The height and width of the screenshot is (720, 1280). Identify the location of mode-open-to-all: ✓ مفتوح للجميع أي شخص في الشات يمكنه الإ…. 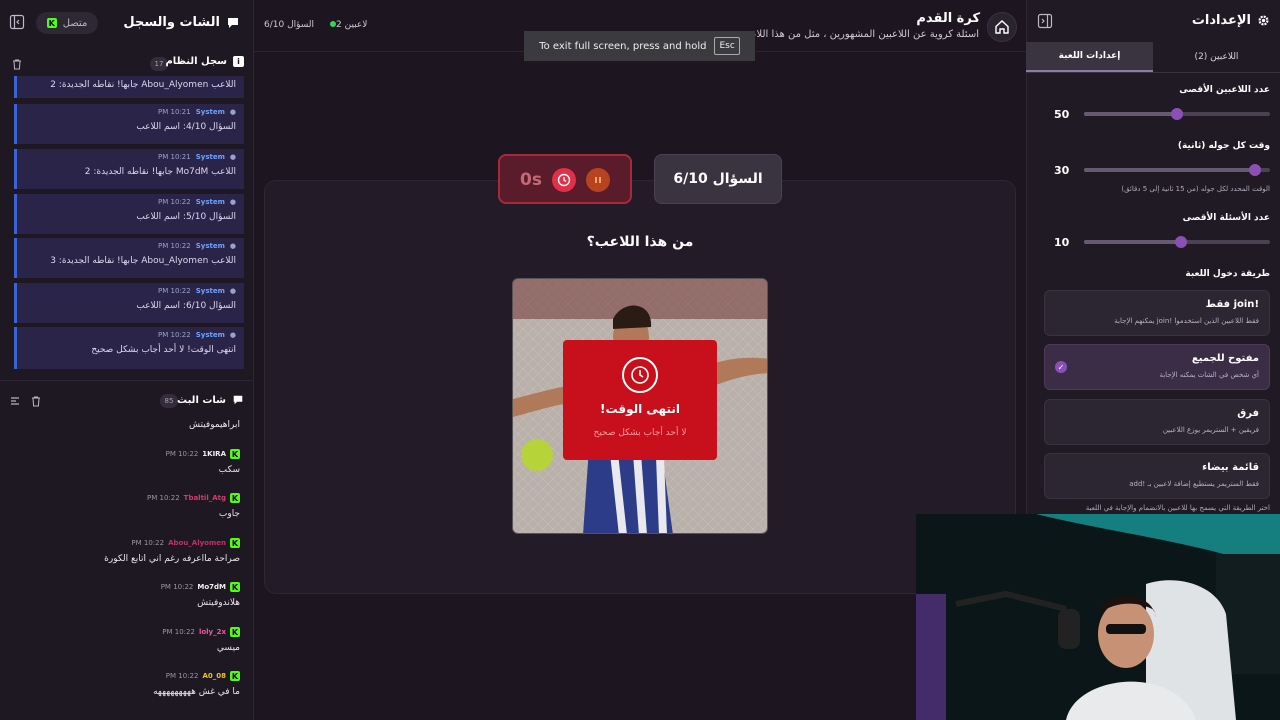
(1157, 367).